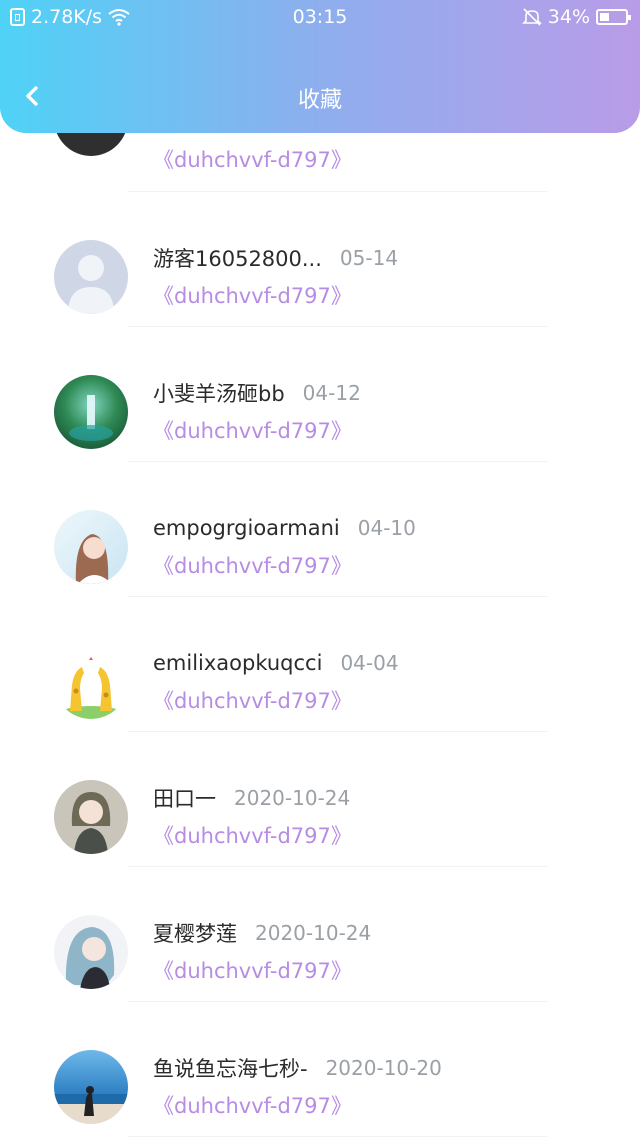 This screenshot has height=1138, width=640. What do you see at coordinates (369, 258) in the screenshot?
I see `item-date: 05-14` at bounding box center [369, 258].